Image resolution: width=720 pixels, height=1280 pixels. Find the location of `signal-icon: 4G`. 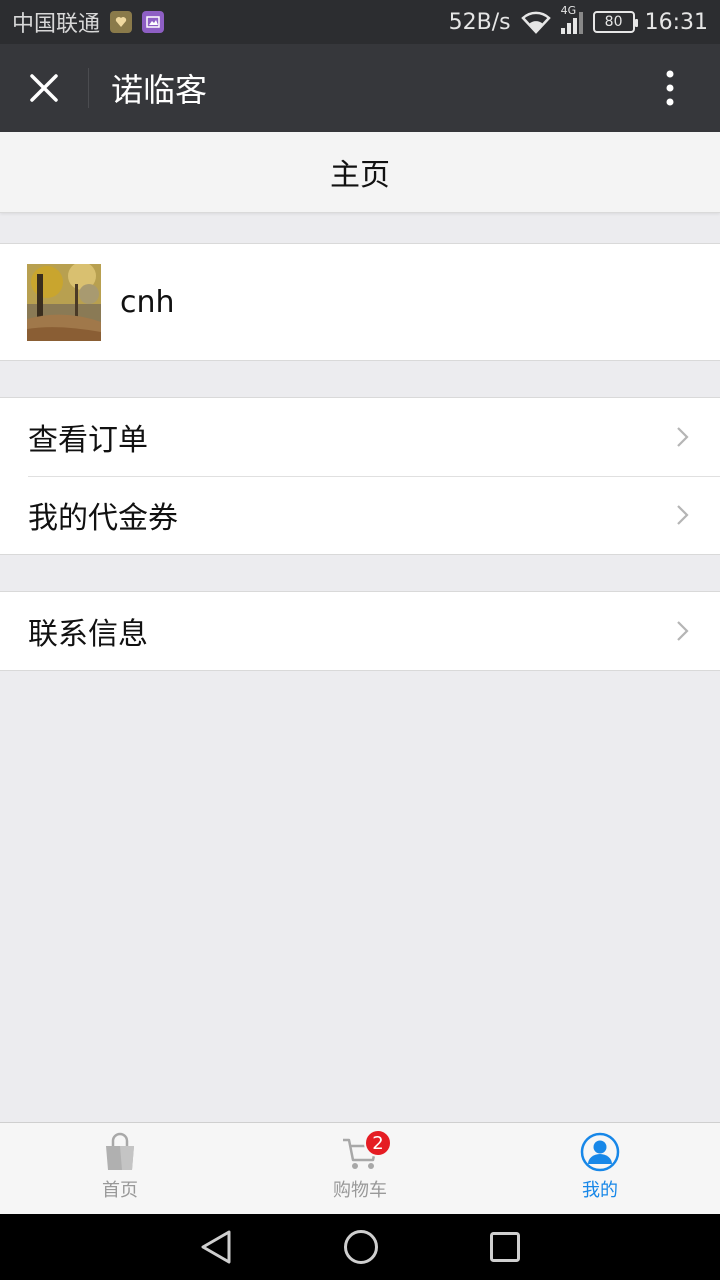

signal-icon: 4G is located at coordinates (571, 19).